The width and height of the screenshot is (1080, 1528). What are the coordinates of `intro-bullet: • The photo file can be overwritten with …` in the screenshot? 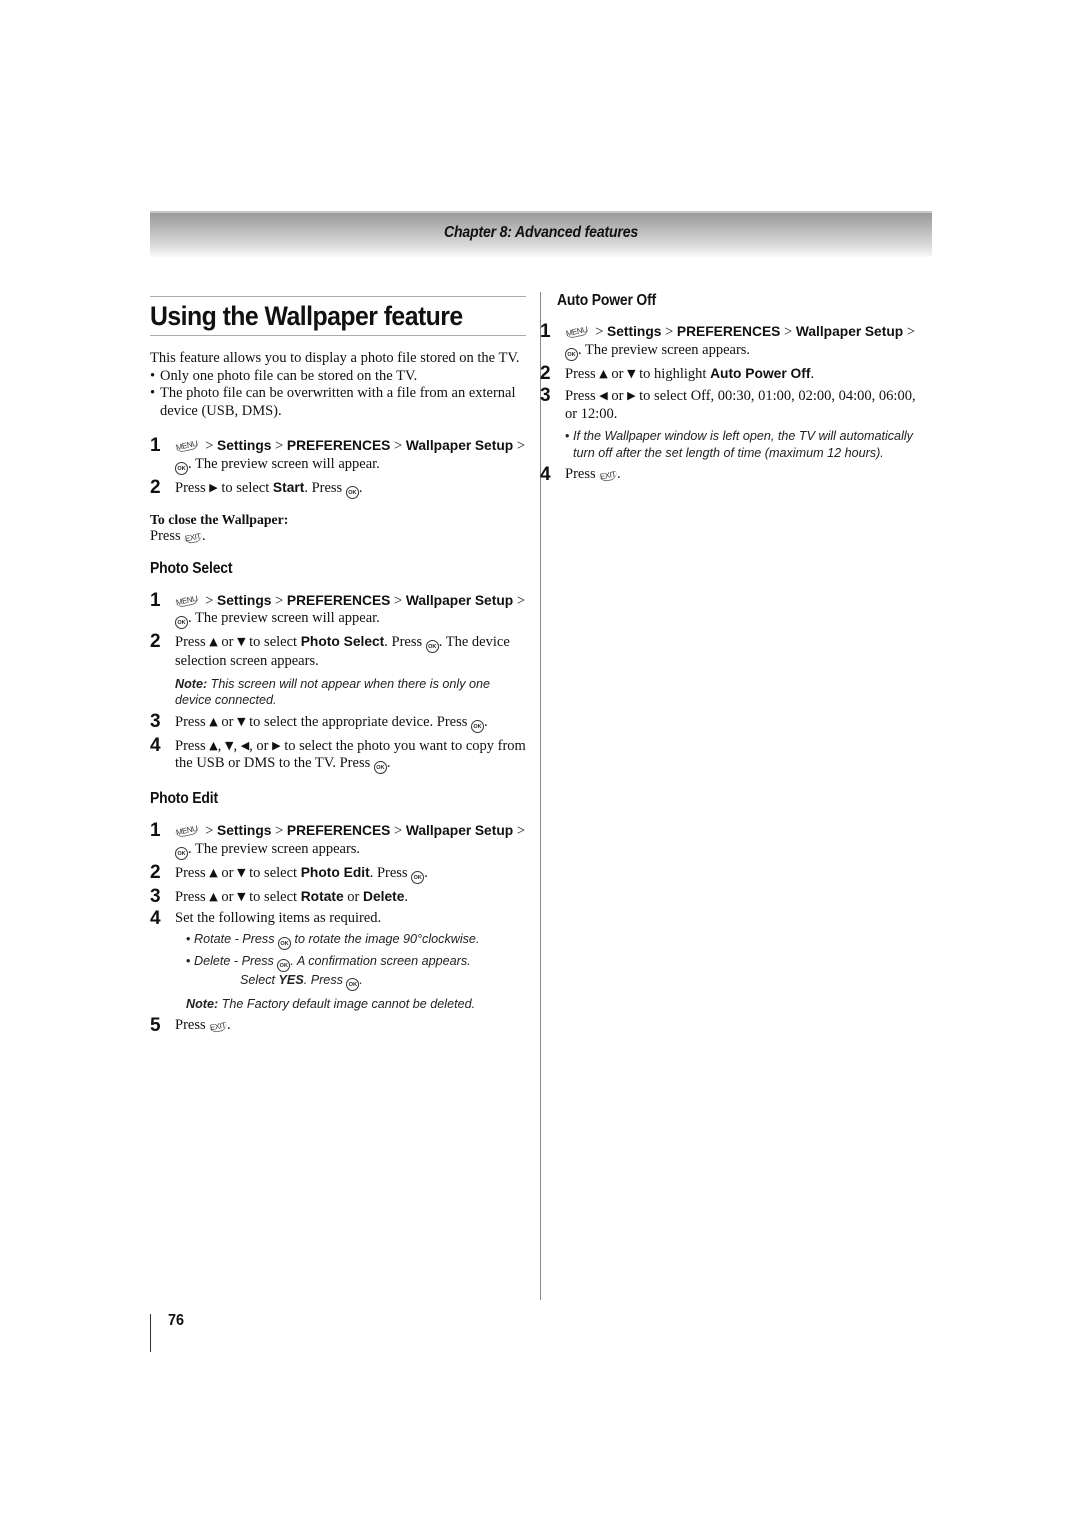 It's located at (333, 402).